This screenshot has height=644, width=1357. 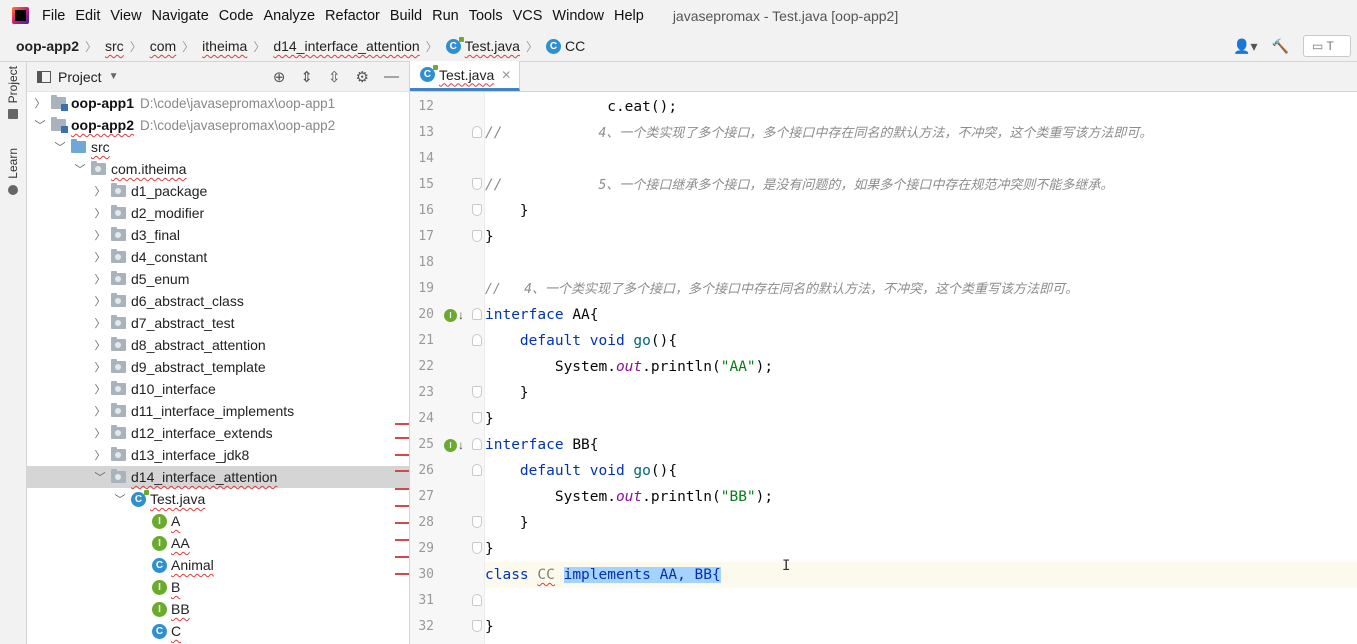 What do you see at coordinates (402, 471) in the screenshot?
I see `error-stripe-mark` at bounding box center [402, 471].